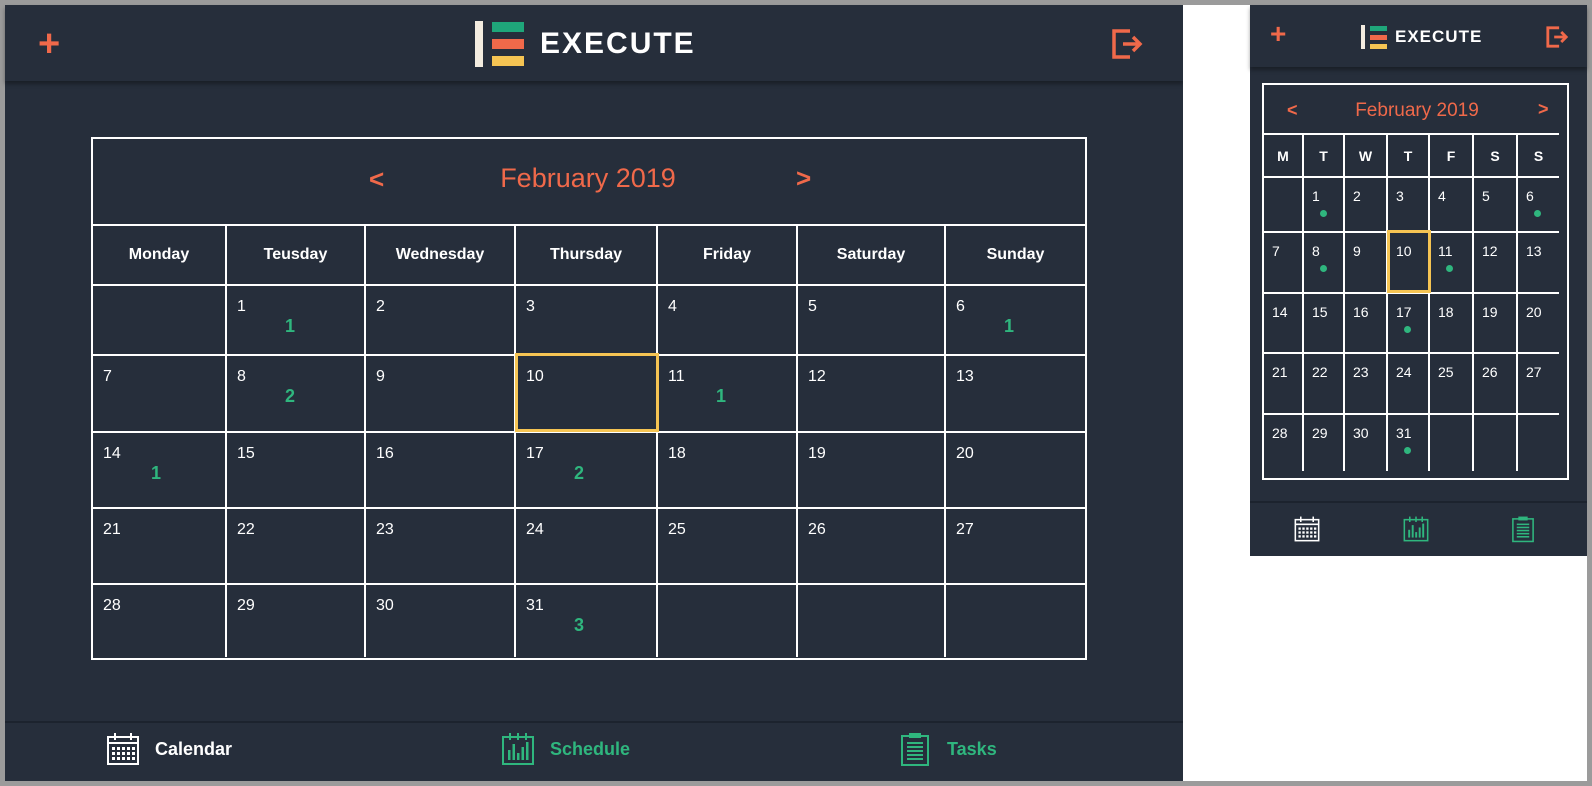 Image resolution: width=1592 pixels, height=786 pixels. Describe the element at coordinates (728, 620) in the screenshot. I see `empty-day-cell` at that location.